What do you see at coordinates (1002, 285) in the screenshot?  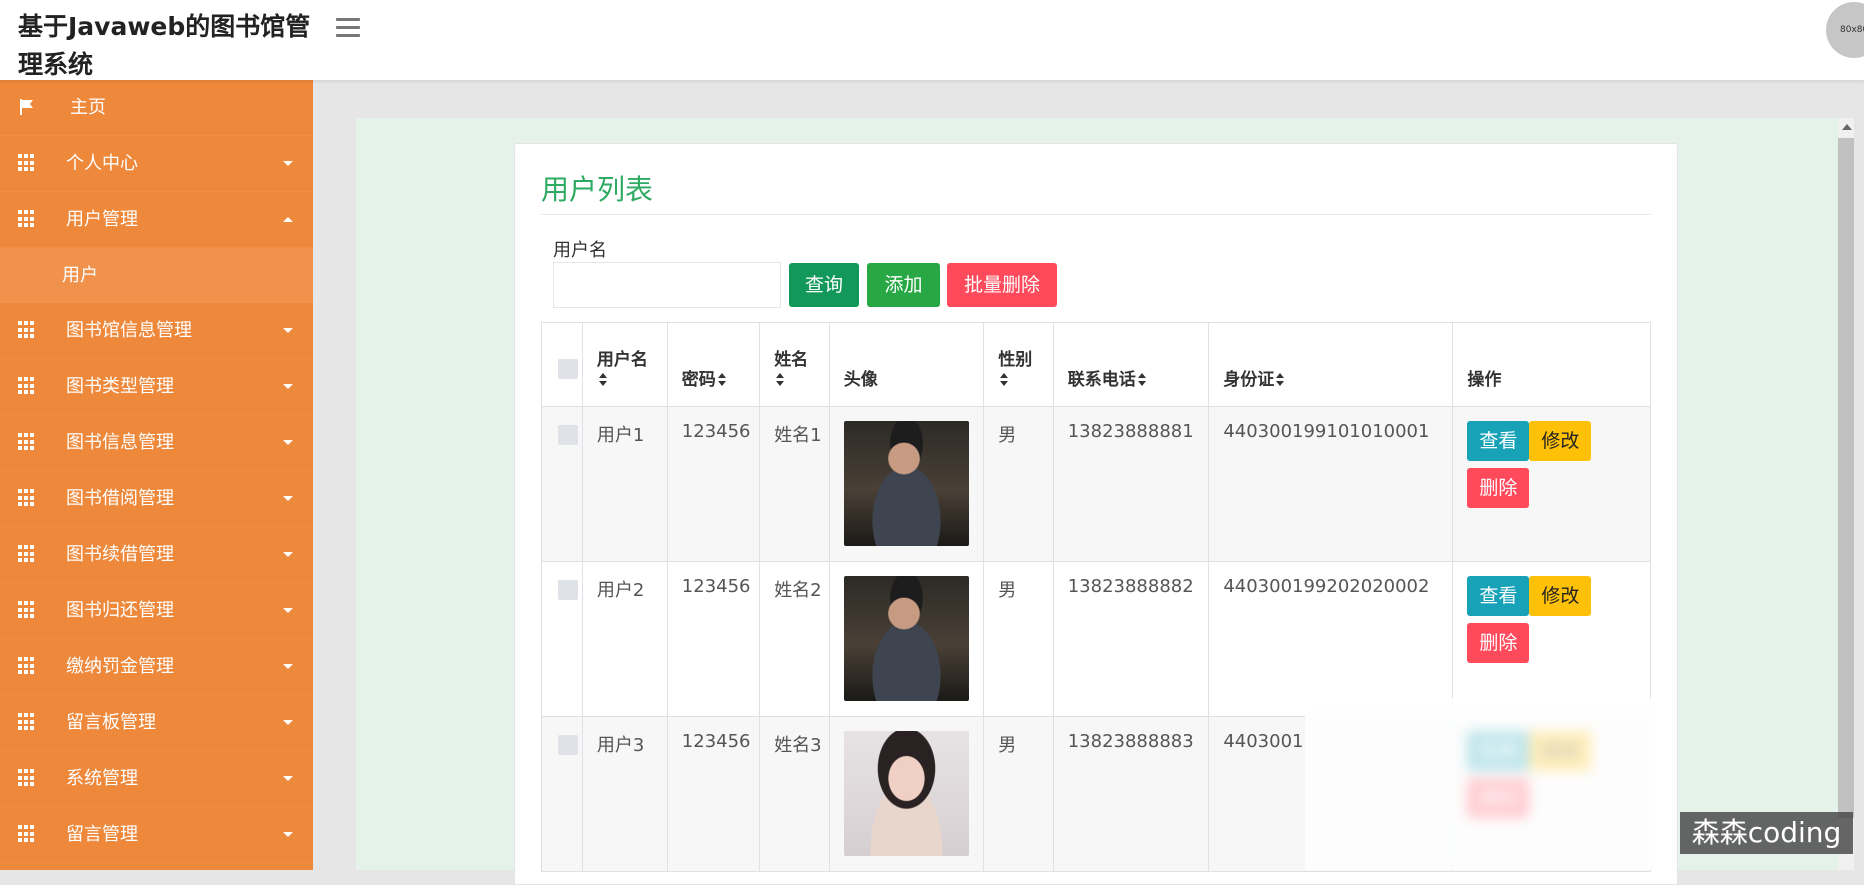 I see `batch-delete-button: 批量删除` at bounding box center [1002, 285].